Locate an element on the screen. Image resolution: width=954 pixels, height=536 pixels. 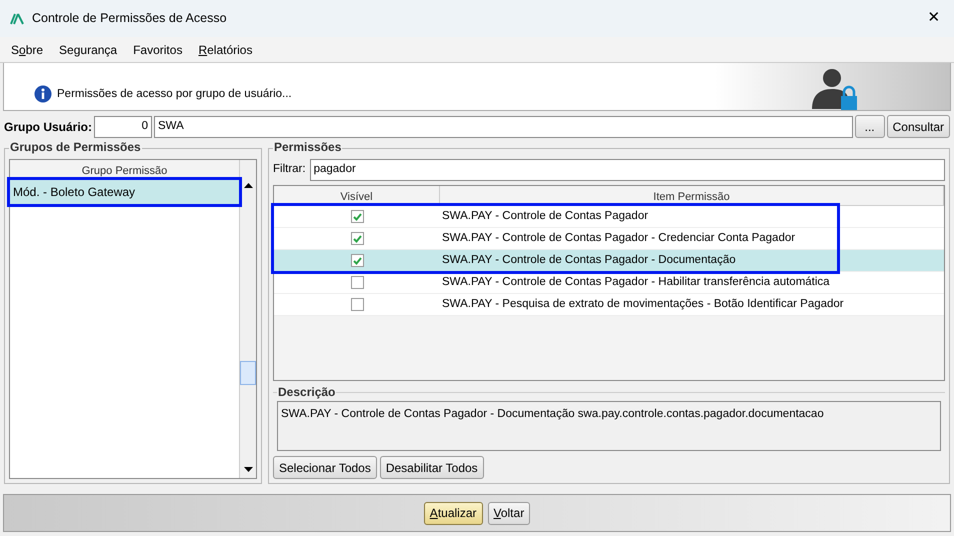
section-title: Descrição is located at coordinates (306, 392).